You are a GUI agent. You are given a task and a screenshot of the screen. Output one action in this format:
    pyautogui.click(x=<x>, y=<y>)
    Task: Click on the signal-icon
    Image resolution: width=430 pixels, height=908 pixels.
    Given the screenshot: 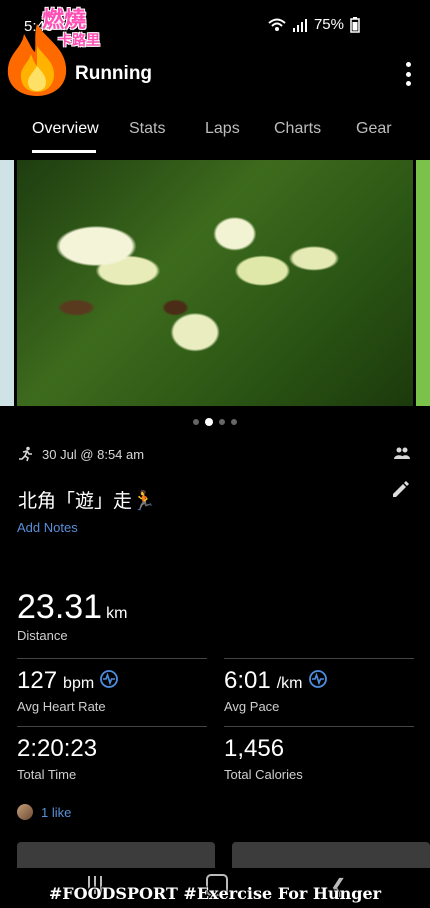 What is the action you would take?
    pyautogui.click(x=299, y=25)
    